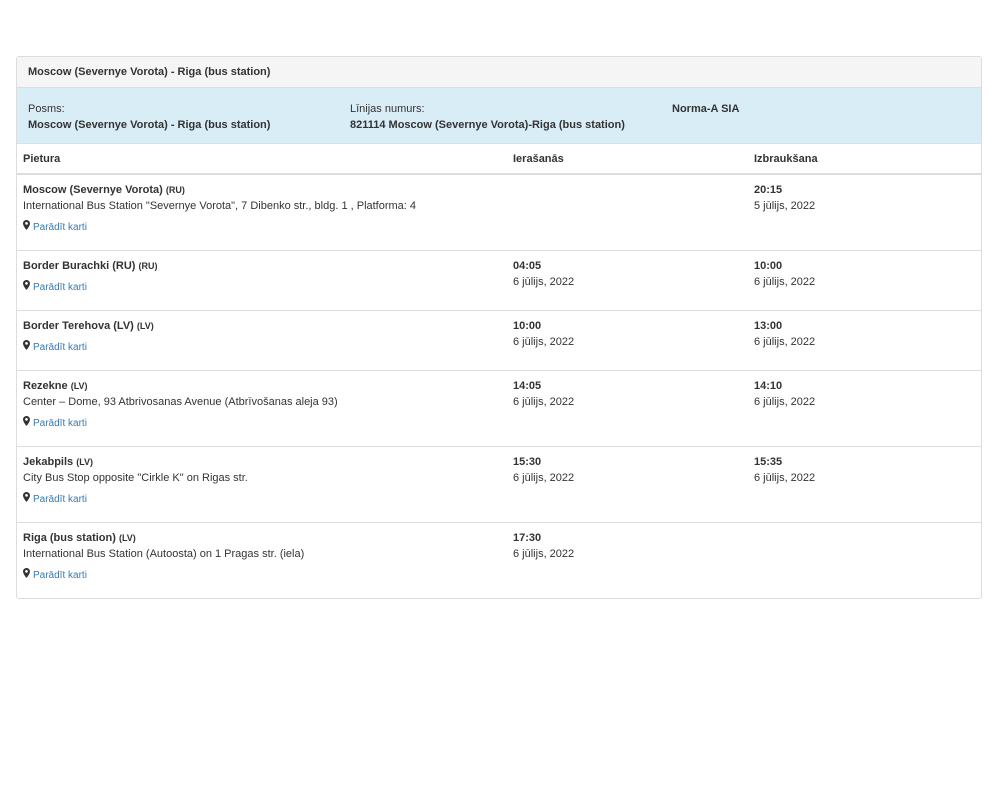 This screenshot has height=800, width=1000. What do you see at coordinates (527, 462) in the screenshot?
I see `arrival-time: 15:30` at bounding box center [527, 462].